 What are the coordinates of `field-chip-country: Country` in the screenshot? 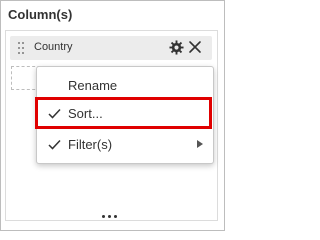 It's located at (111, 48).